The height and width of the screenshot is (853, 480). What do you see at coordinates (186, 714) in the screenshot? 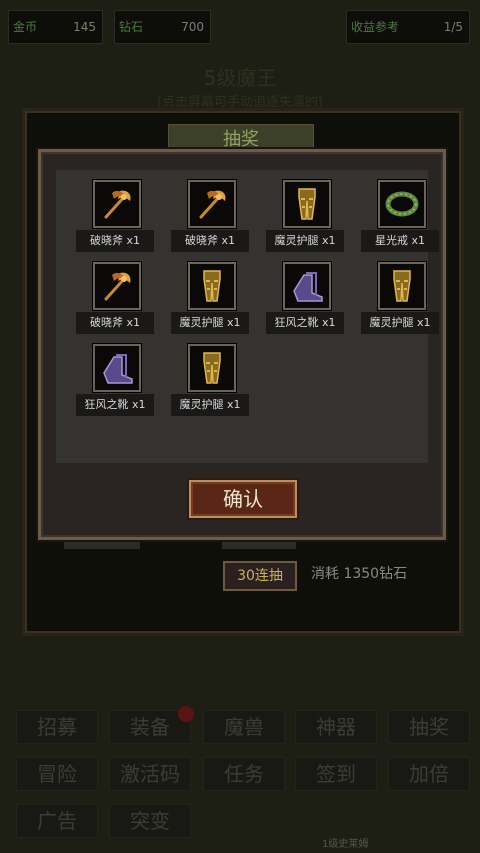
I see `notification-dot` at bounding box center [186, 714].